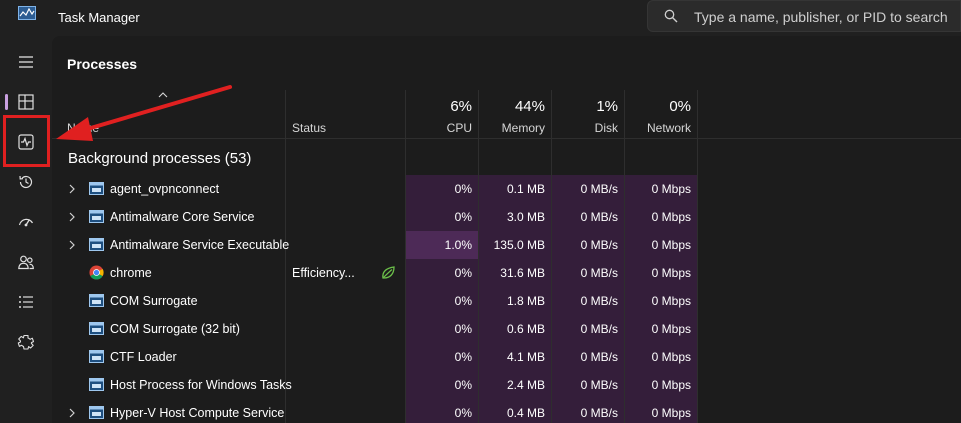 The image size is (961, 423). I want to click on active-tab-indicator, so click(6, 102).